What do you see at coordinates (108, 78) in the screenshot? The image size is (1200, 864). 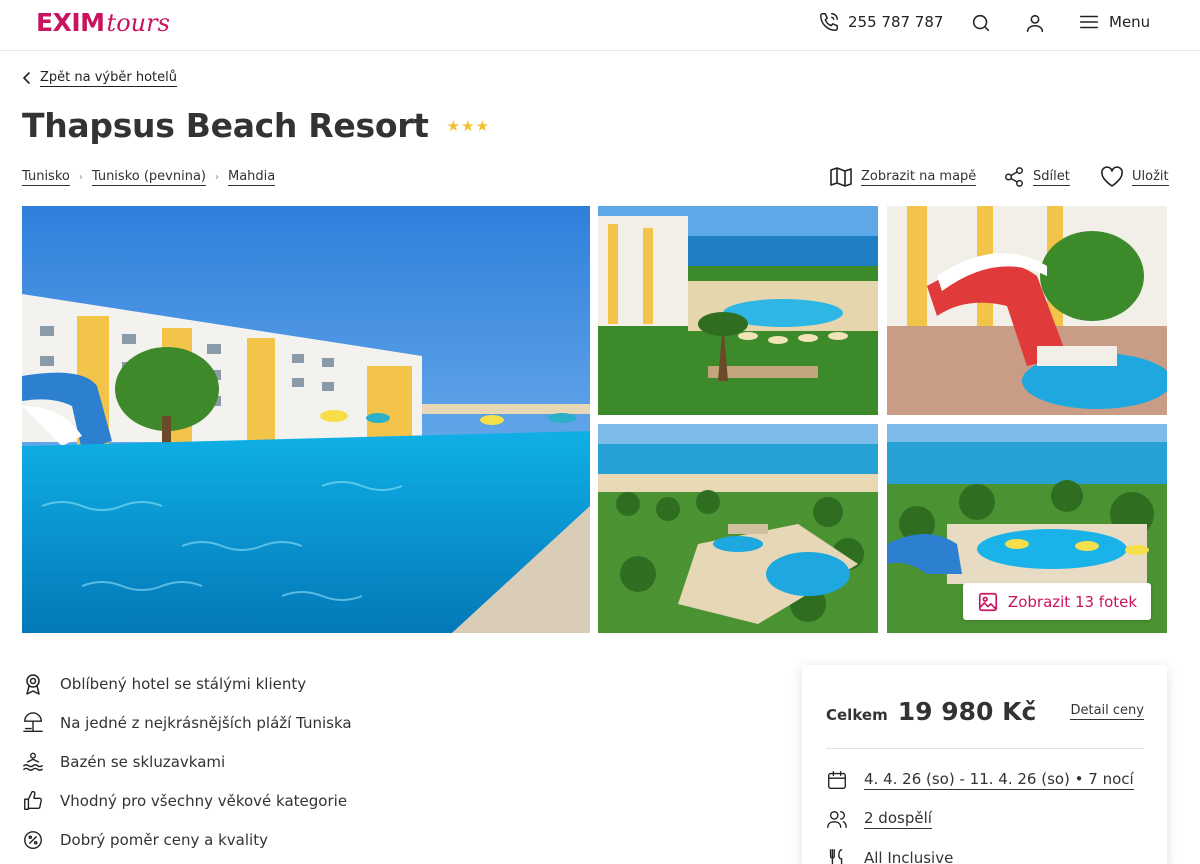 I see `back-link-label: Zpět na výběr hotelů` at bounding box center [108, 78].